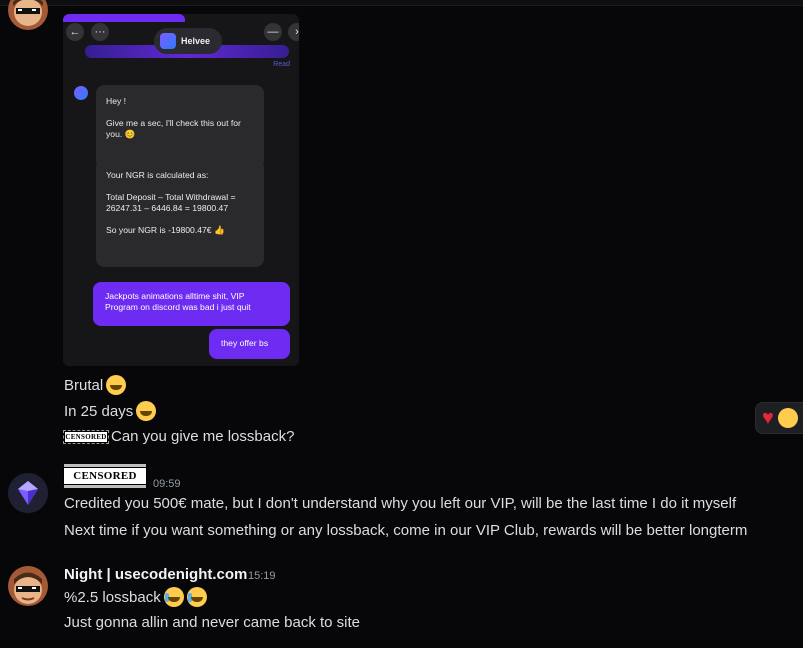 The height and width of the screenshot is (648, 803). I want to click on chat-message: %2.5 lossback, so click(135, 597).